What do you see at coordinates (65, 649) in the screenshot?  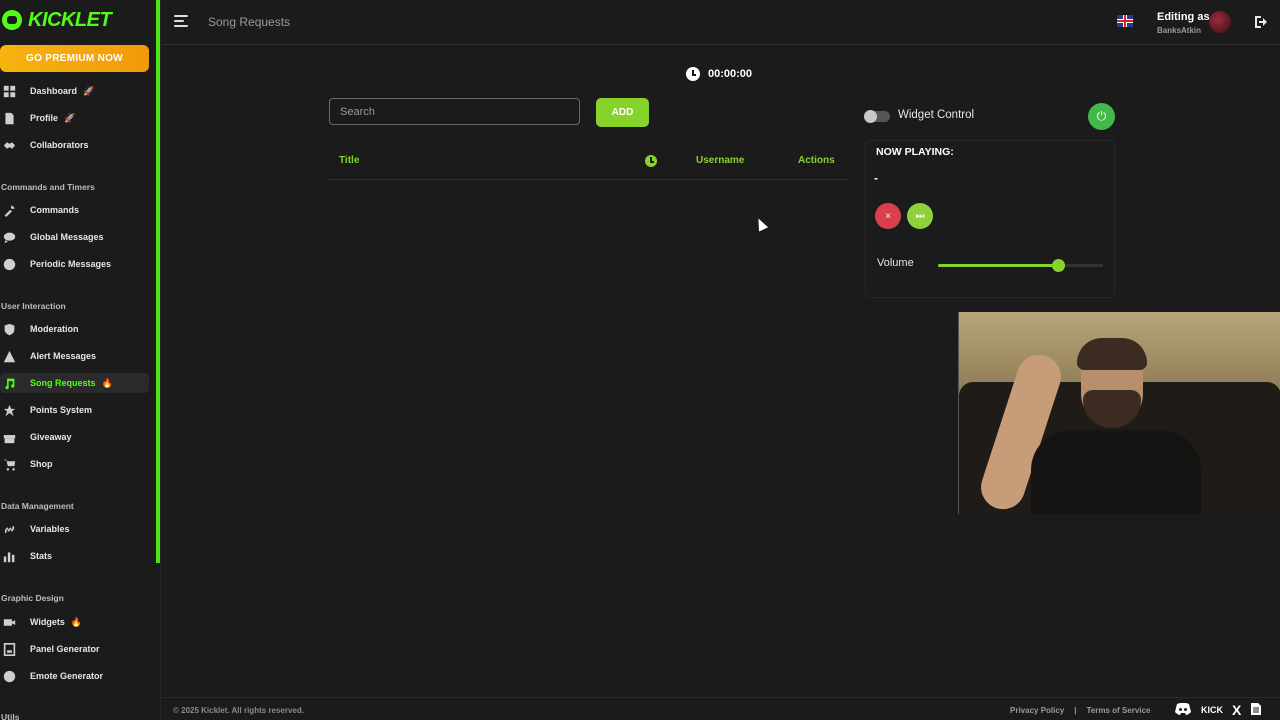 I see `sidebar-item-label: Panel Generator` at bounding box center [65, 649].